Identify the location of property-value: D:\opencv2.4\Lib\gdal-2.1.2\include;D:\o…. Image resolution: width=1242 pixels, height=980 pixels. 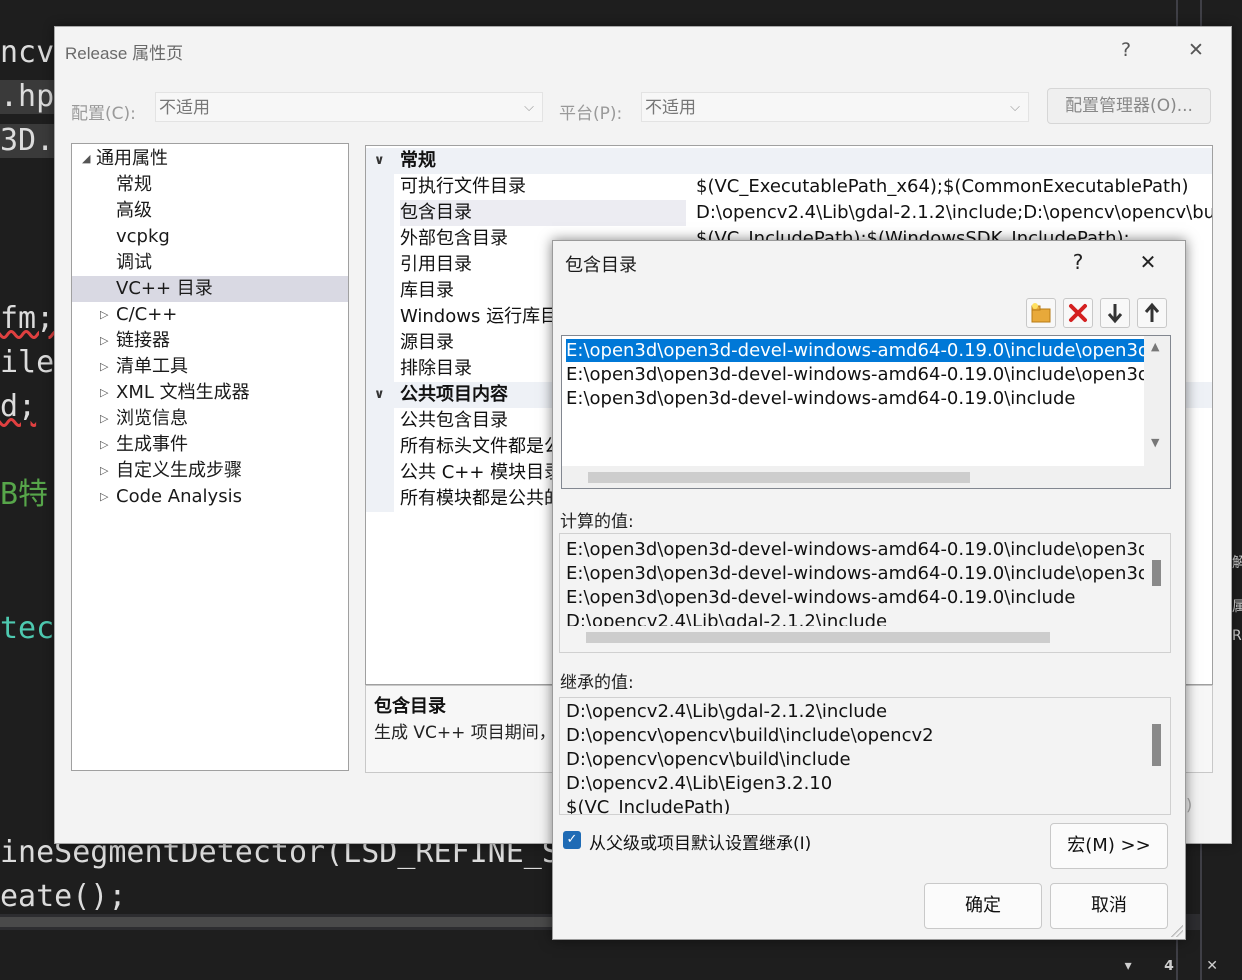
(954, 213).